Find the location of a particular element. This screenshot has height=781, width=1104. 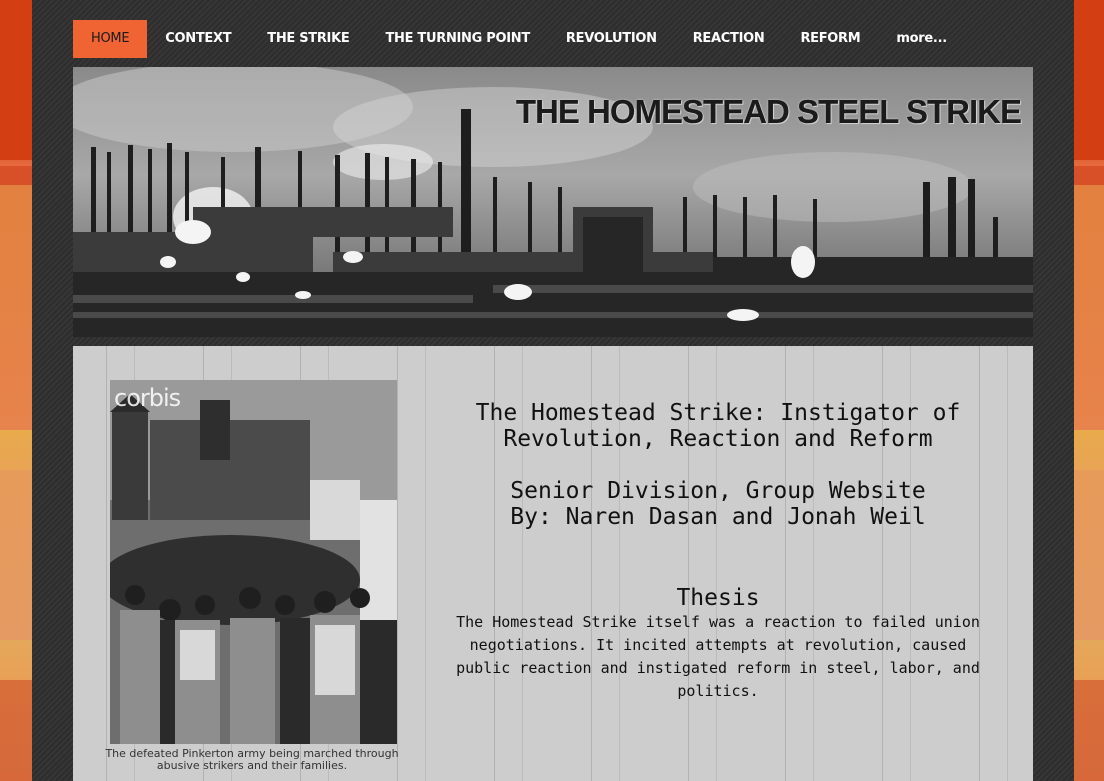

page-title-line2: Revolution, Reaction and Reform is located at coordinates (718, 439).